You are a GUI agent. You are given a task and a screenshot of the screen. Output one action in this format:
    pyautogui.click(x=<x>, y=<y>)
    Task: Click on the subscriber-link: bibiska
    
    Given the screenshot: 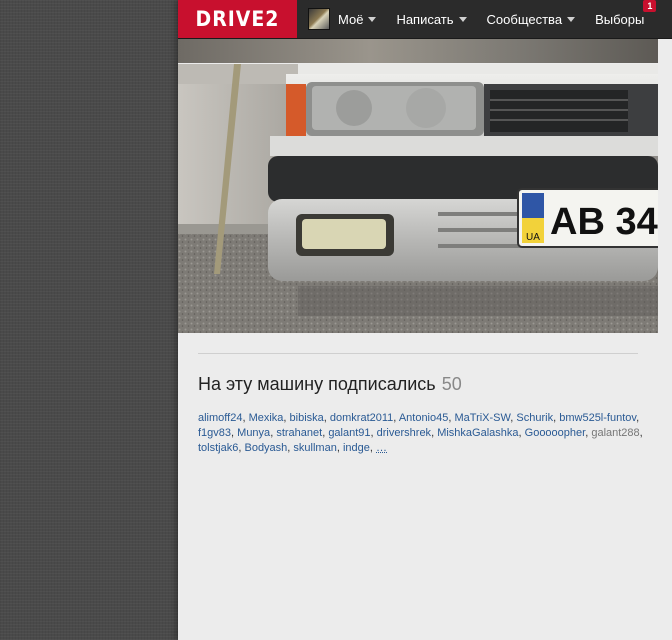 What is the action you would take?
    pyautogui.click(x=307, y=418)
    